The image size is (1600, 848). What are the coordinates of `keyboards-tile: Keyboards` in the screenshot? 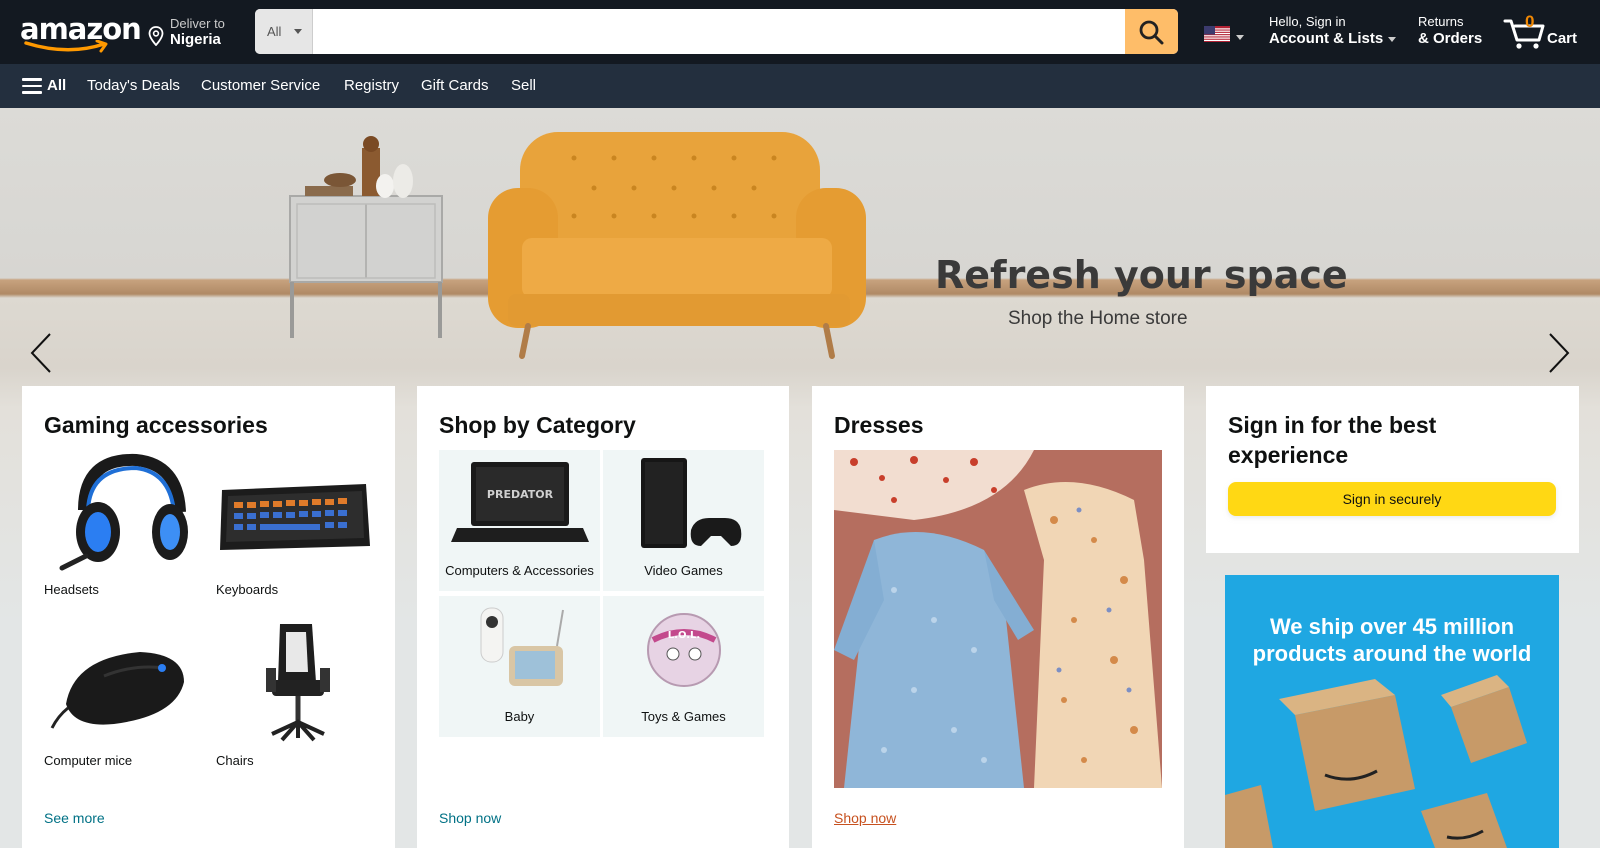 It's located at (294, 525).